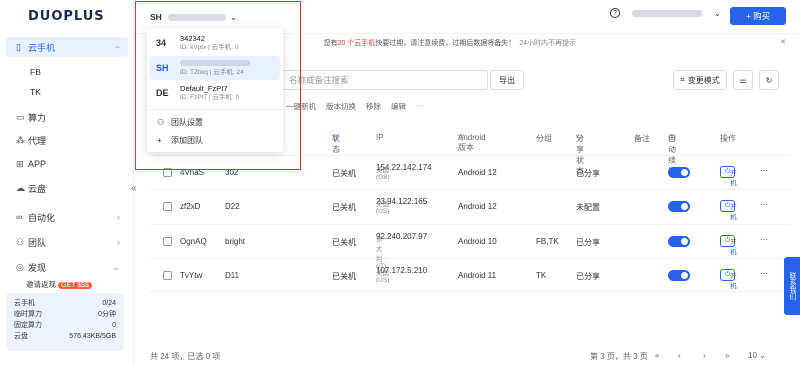 Image resolution: width=800 pixels, height=365 pixels. What do you see at coordinates (114, 325) in the screenshot?
I see `stat-value: 0` at bounding box center [114, 325].